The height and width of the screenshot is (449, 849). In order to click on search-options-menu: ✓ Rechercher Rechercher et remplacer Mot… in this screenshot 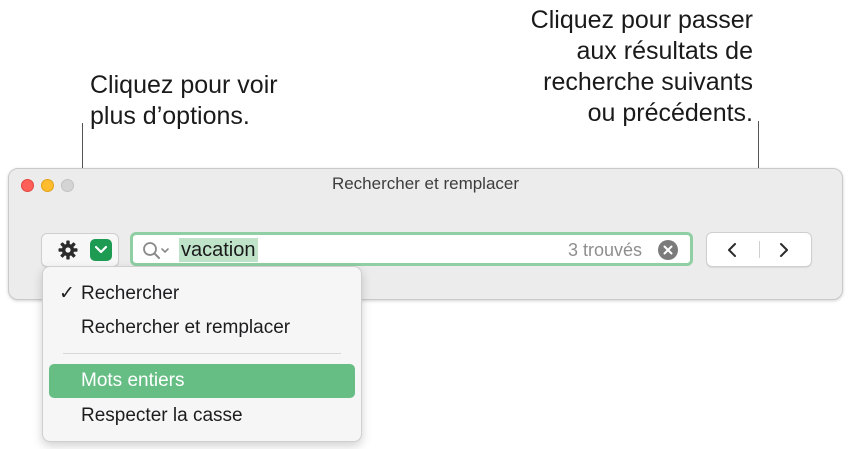, I will do `click(202, 354)`.